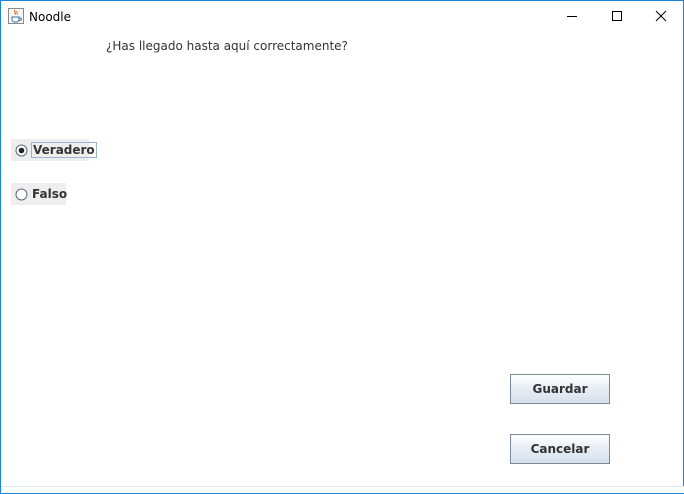 The width and height of the screenshot is (684, 494). I want to click on question-text: ¿Has llegado hasta aquí correctamente?, so click(227, 46).